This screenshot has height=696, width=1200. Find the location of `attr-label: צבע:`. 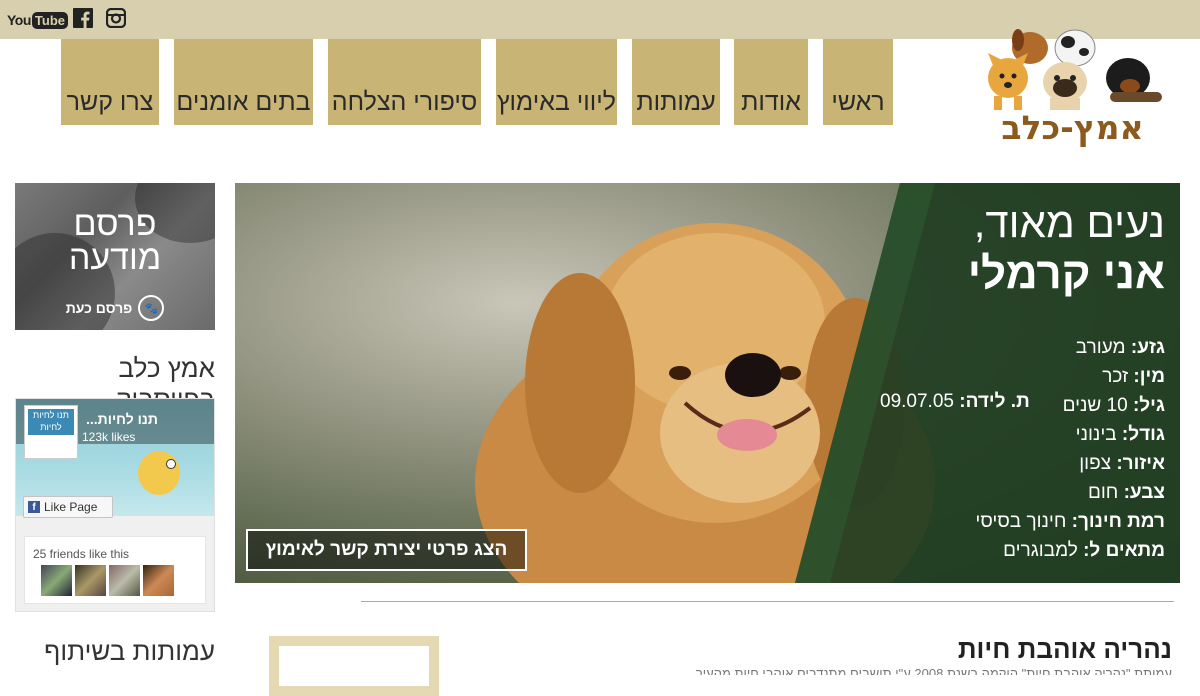

attr-label: צבע: is located at coordinates (1144, 492).